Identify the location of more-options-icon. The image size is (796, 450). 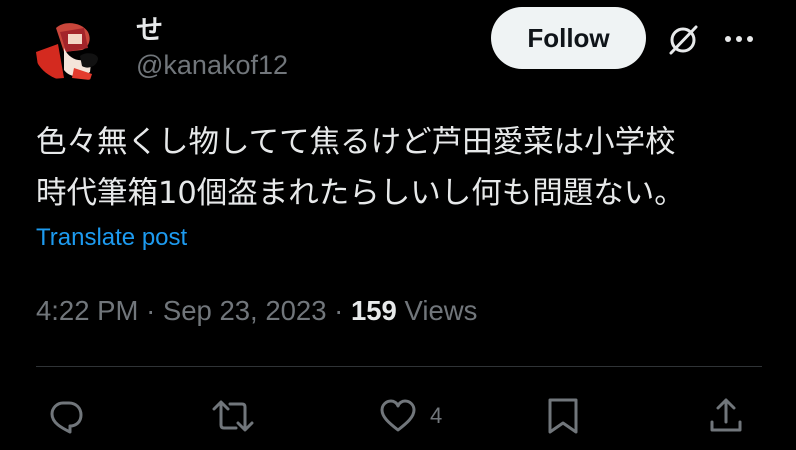
(739, 39).